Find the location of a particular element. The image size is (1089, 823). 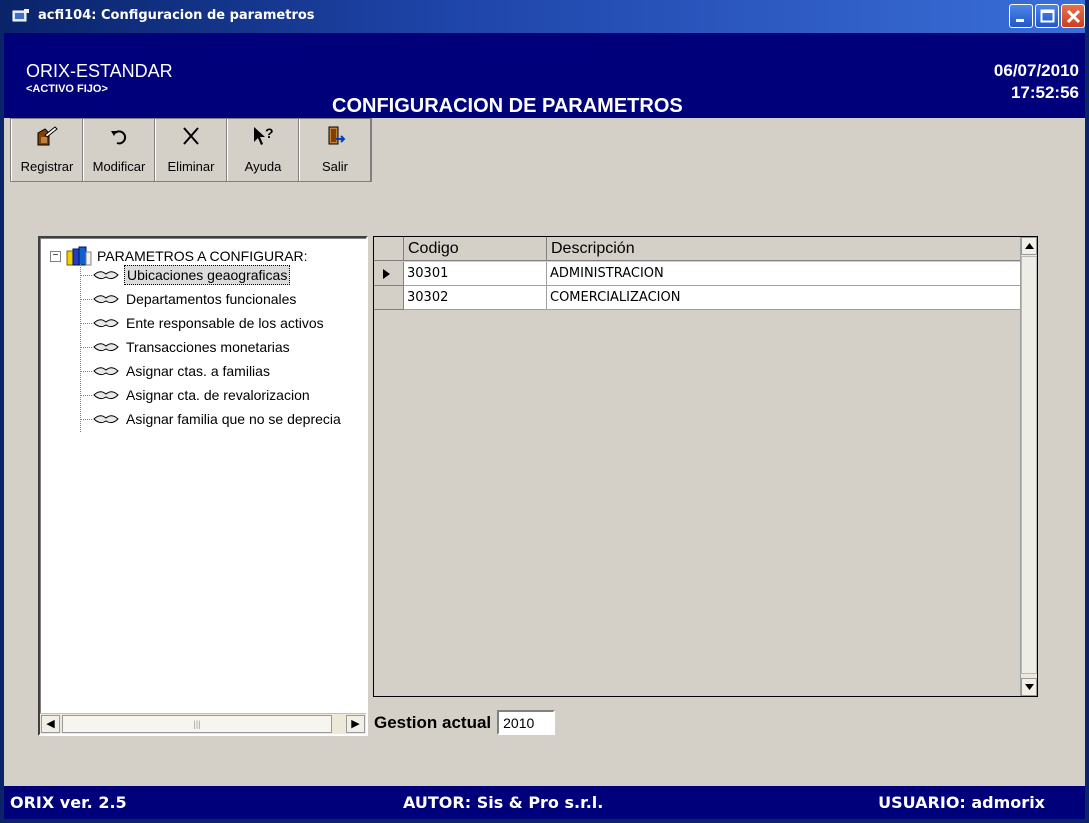

gestion-group: Gestion actual is located at coordinates (465, 722).